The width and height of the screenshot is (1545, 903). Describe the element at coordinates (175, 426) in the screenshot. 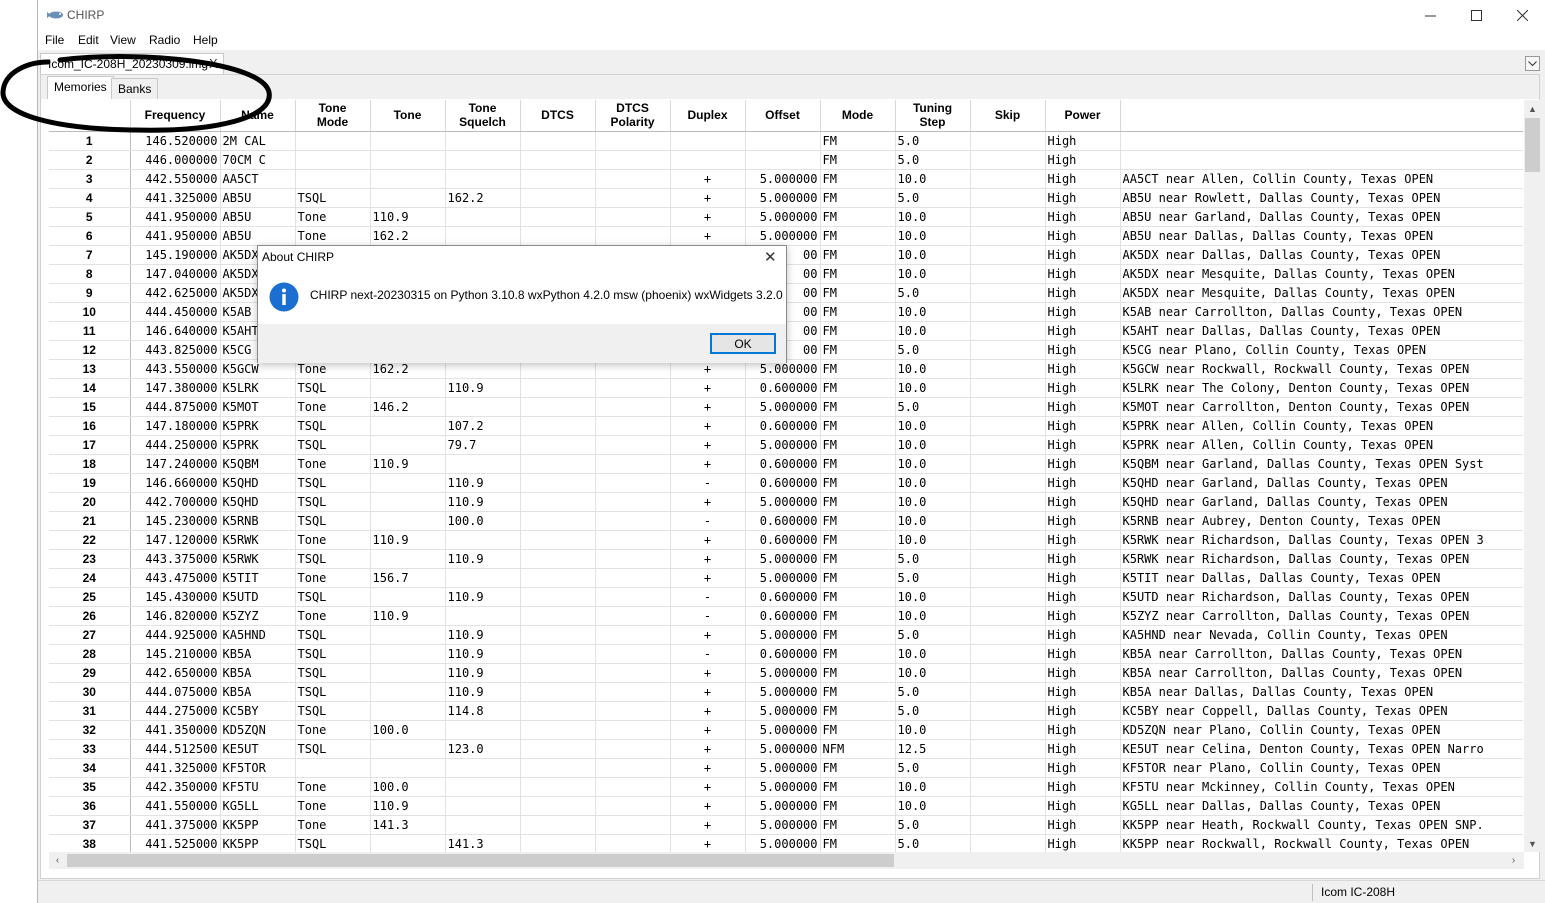

I see `grid-cell: 147.180000` at that location.